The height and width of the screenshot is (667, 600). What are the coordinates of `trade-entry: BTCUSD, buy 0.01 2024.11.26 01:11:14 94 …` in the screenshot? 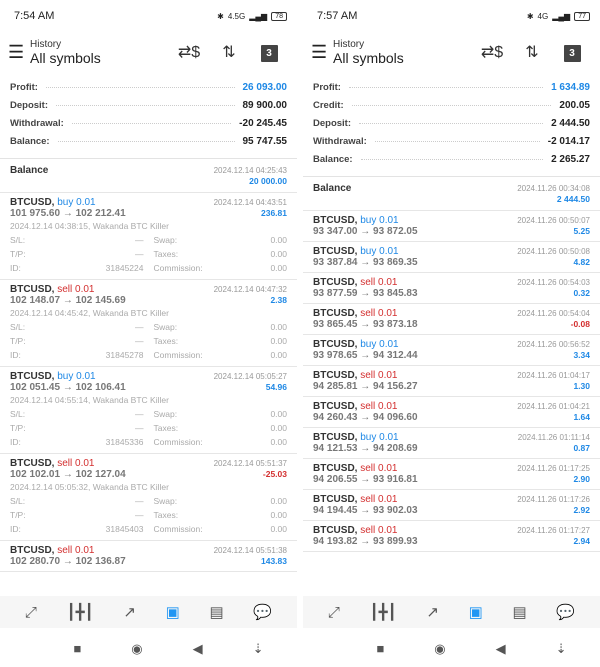 It's located at (451, 443).